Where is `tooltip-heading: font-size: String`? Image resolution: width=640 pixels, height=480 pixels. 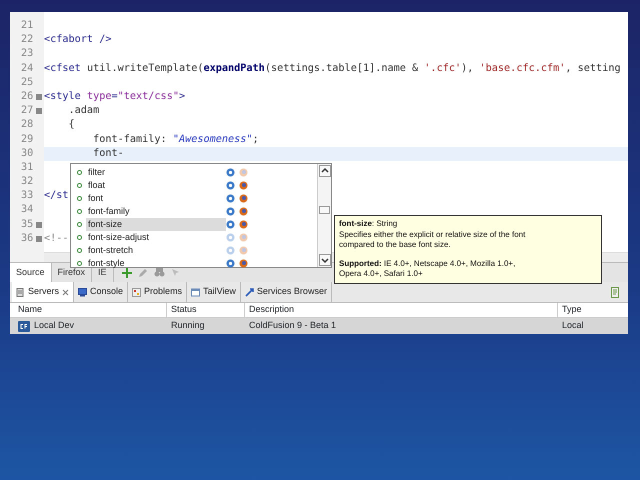
tooltip-heading: font-size: String is located at coordinates (368, 224).